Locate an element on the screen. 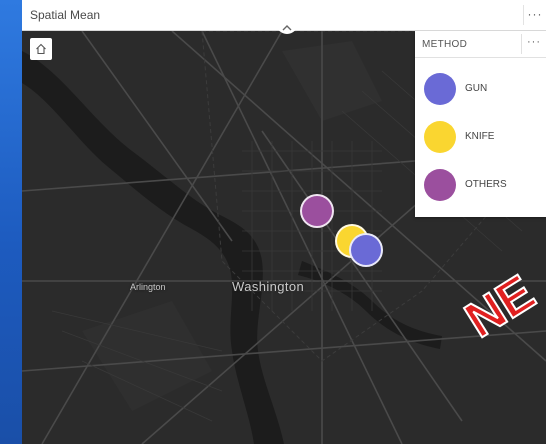 The width and height of the screenshot is (546, 444). legend-swatch-others is located at coordinates (440, 185).